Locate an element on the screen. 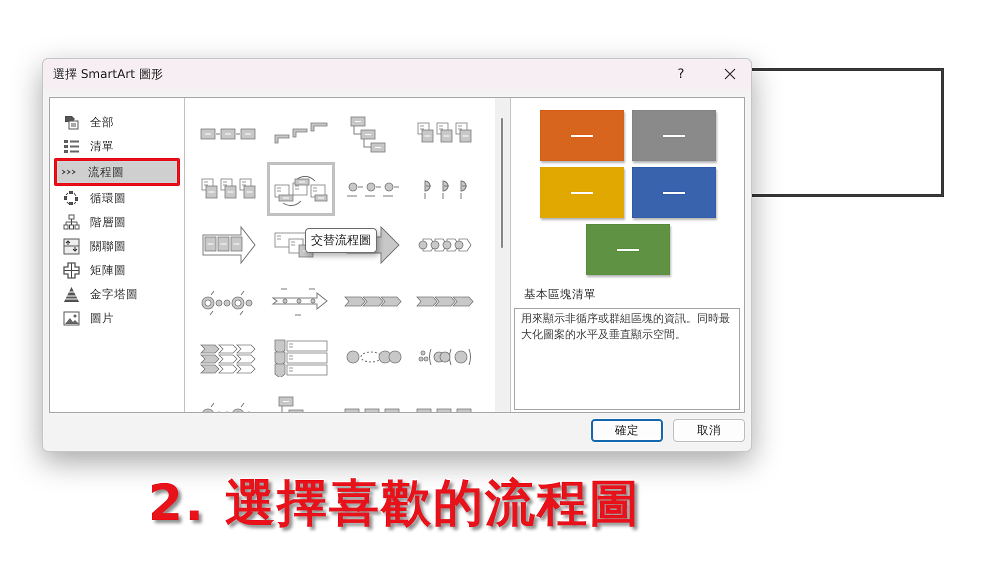 The width and height of the screenshot is (988, 571). layout-description: 用來顯示非循序或群組區塊的資訊。同時最大化圖案的水平及垂直顯示空間。 is located at coordinates (627, 359).